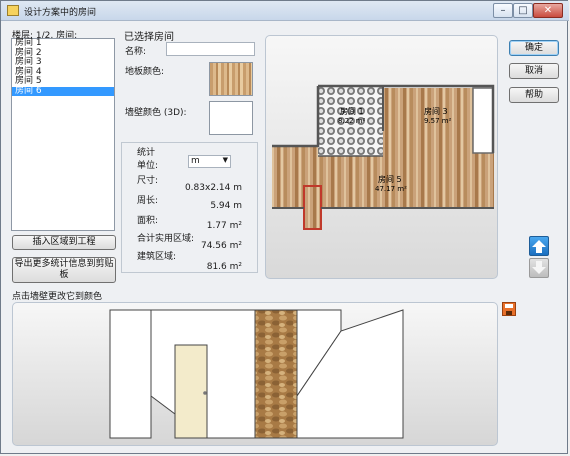 This screenshot has width=570, height=456. I want to click on save-icon-label-area, so click(509, 306).